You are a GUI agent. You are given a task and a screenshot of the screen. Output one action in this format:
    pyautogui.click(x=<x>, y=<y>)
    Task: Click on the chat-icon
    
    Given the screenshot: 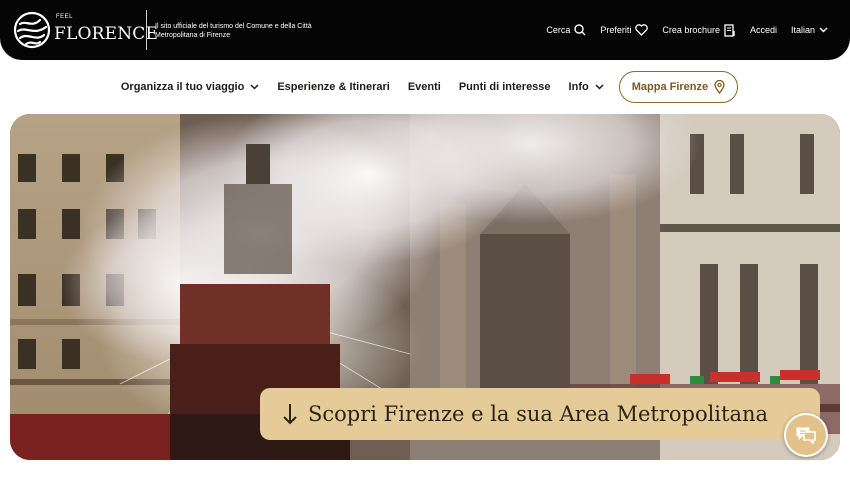 What is the action you would take?
    pyautogui.click(x=806, y=436)
    